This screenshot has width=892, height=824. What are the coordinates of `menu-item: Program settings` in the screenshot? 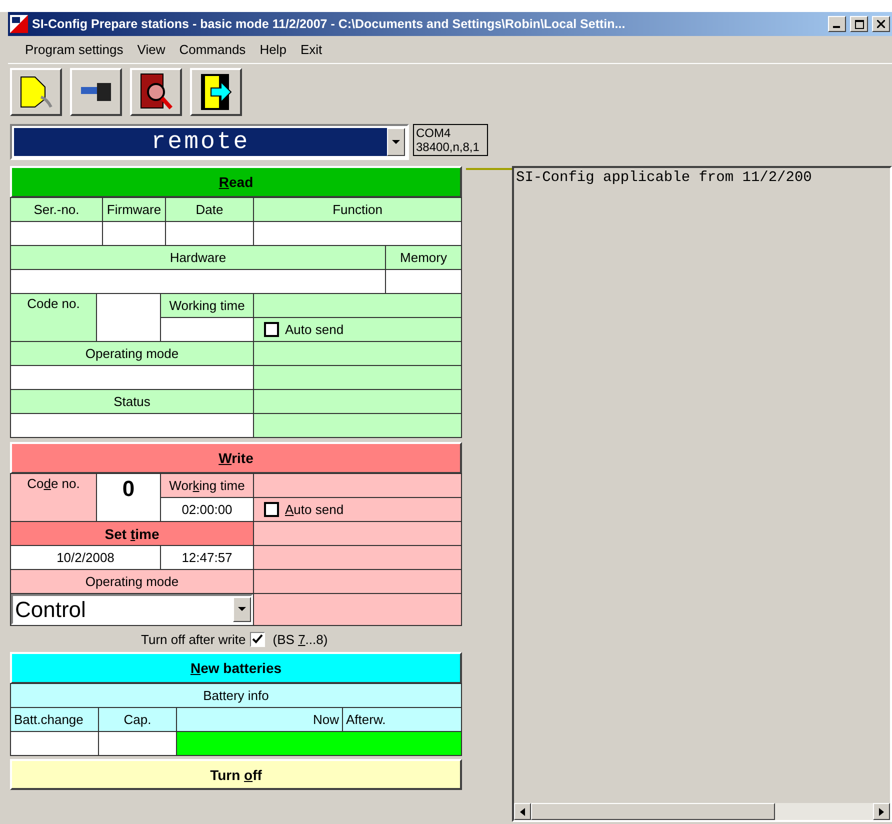 It's located at (74, 49).